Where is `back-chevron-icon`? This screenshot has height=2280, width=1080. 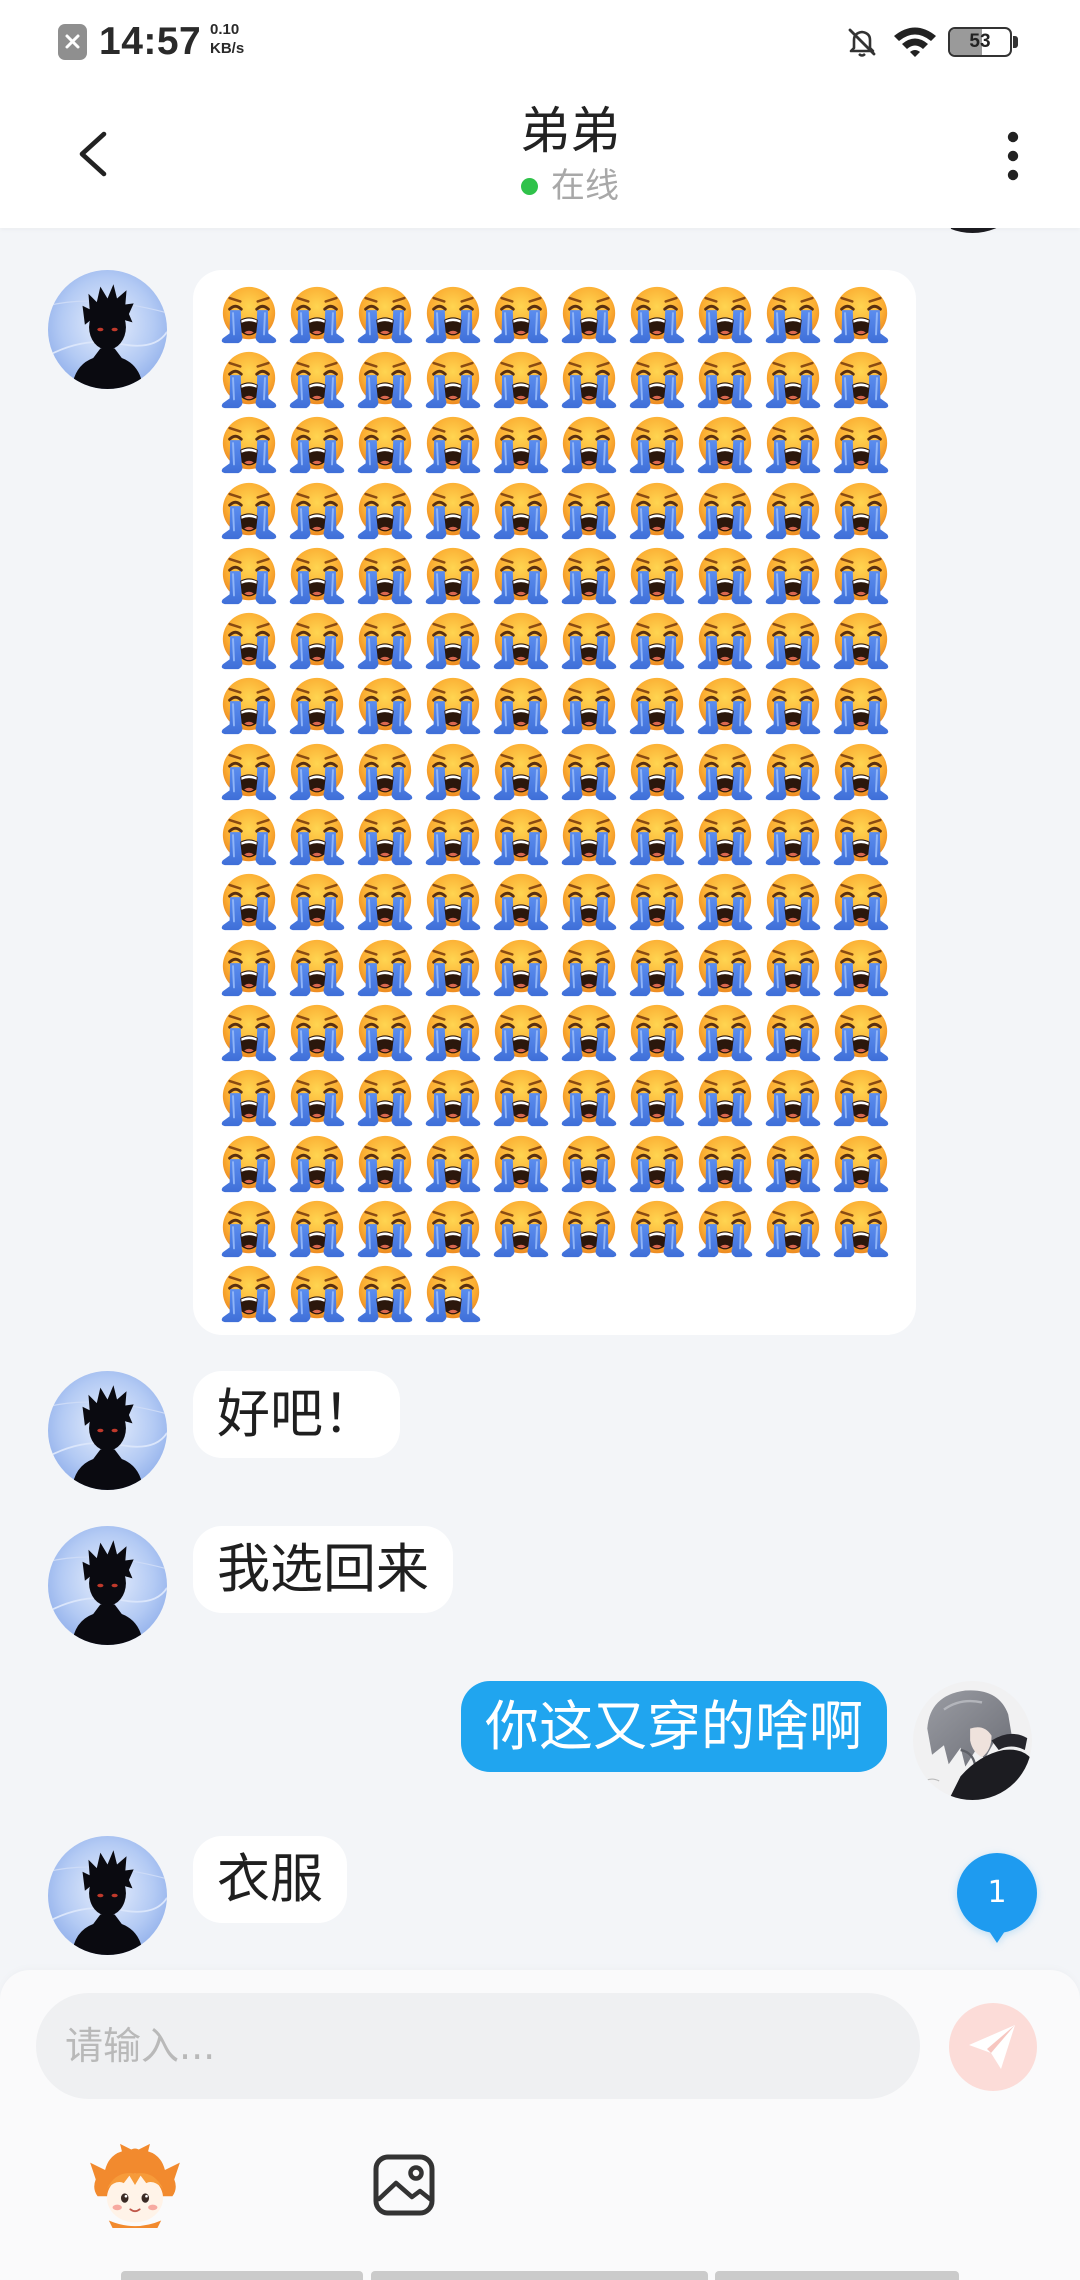 back-chevron-icon is located at coordinates (92, 154).